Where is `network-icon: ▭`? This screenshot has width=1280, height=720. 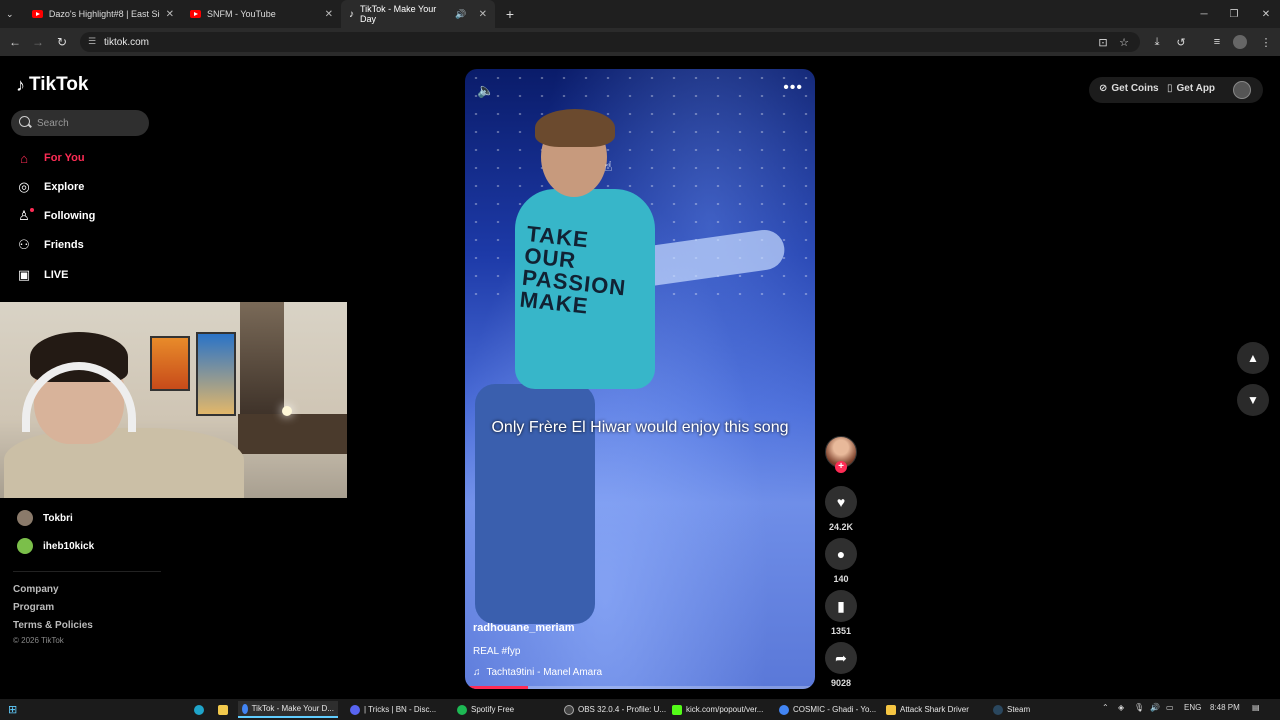
network-icon: ▭ is located at coordinates (1170, 707).